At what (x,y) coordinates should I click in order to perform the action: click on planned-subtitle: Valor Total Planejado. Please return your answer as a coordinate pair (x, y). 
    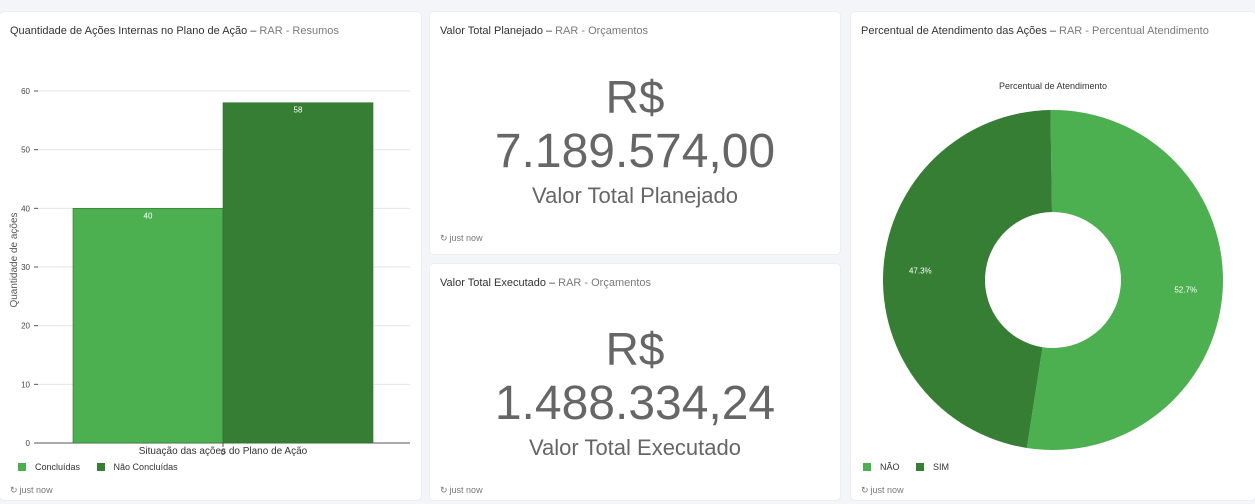
    Looking at the image, I should click on (635, 195).